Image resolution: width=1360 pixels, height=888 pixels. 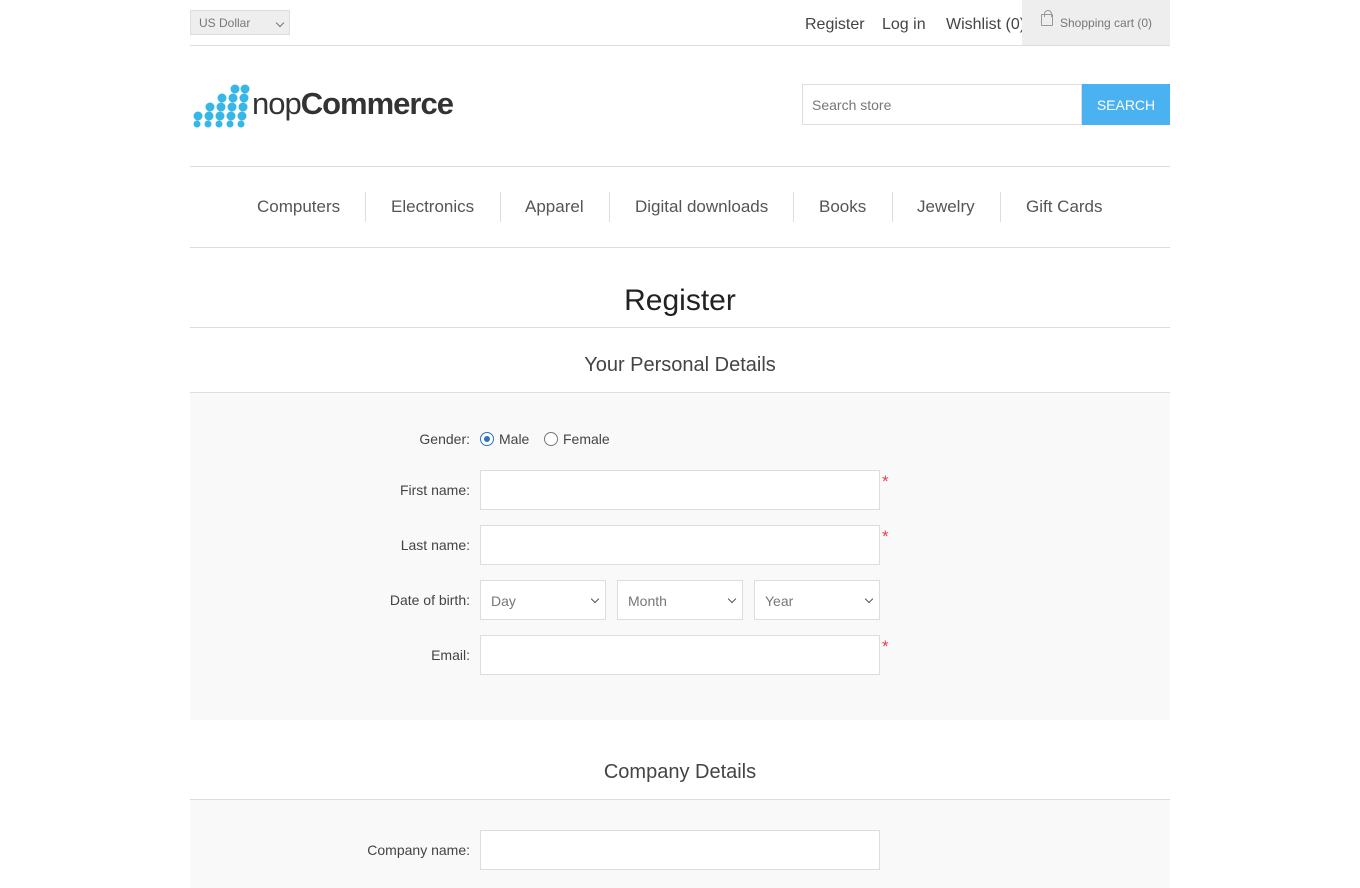 I want to click on gender-male-label: Male, so click(x=514, y=439).